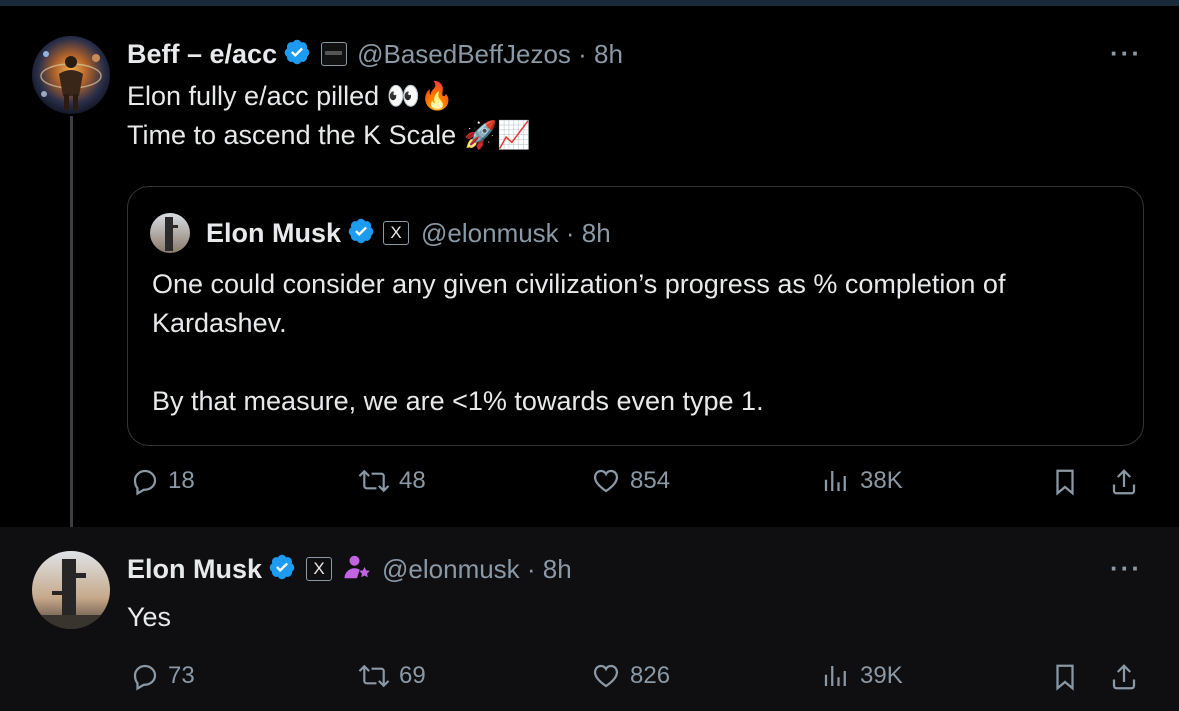 The height and width of the screenshot is (711, 1179). I want to click on admin-person-icon, so click(357, 569).